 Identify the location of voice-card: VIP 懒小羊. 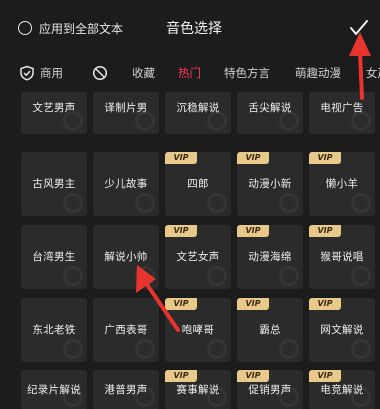
(342, 184).